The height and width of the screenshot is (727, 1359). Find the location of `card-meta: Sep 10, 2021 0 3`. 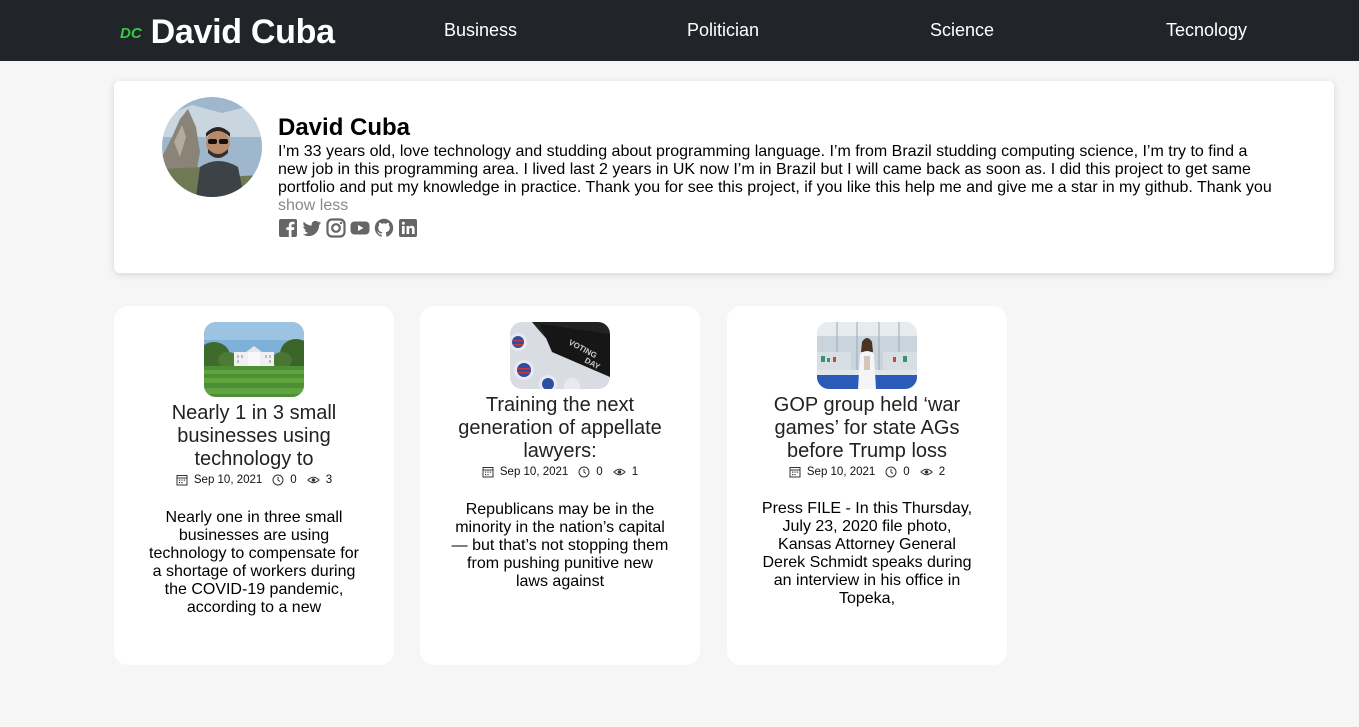

card-meta: Sep 10, 2021 0 3 is located at coordinates (254, 480).